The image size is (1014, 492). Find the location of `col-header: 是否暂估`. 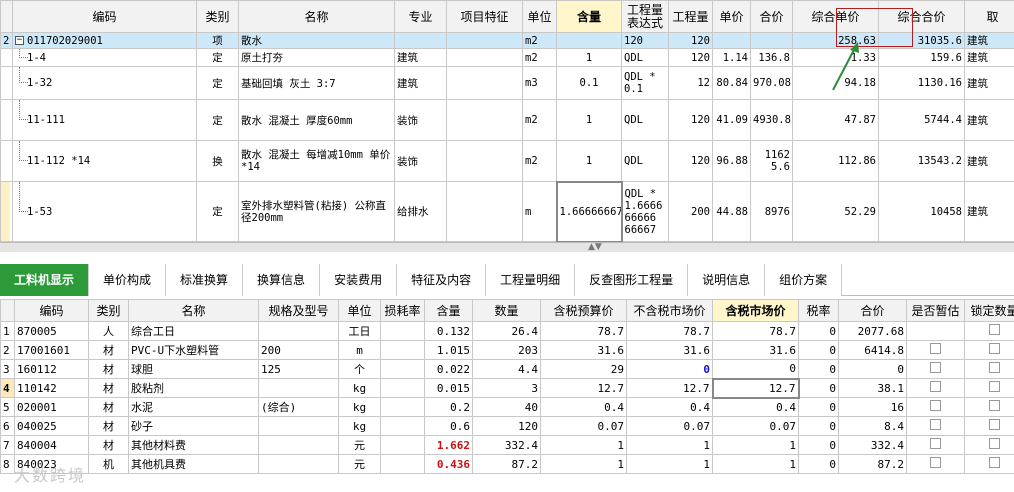

col-header: 是否暂估 is located at coordinates (935, 310).